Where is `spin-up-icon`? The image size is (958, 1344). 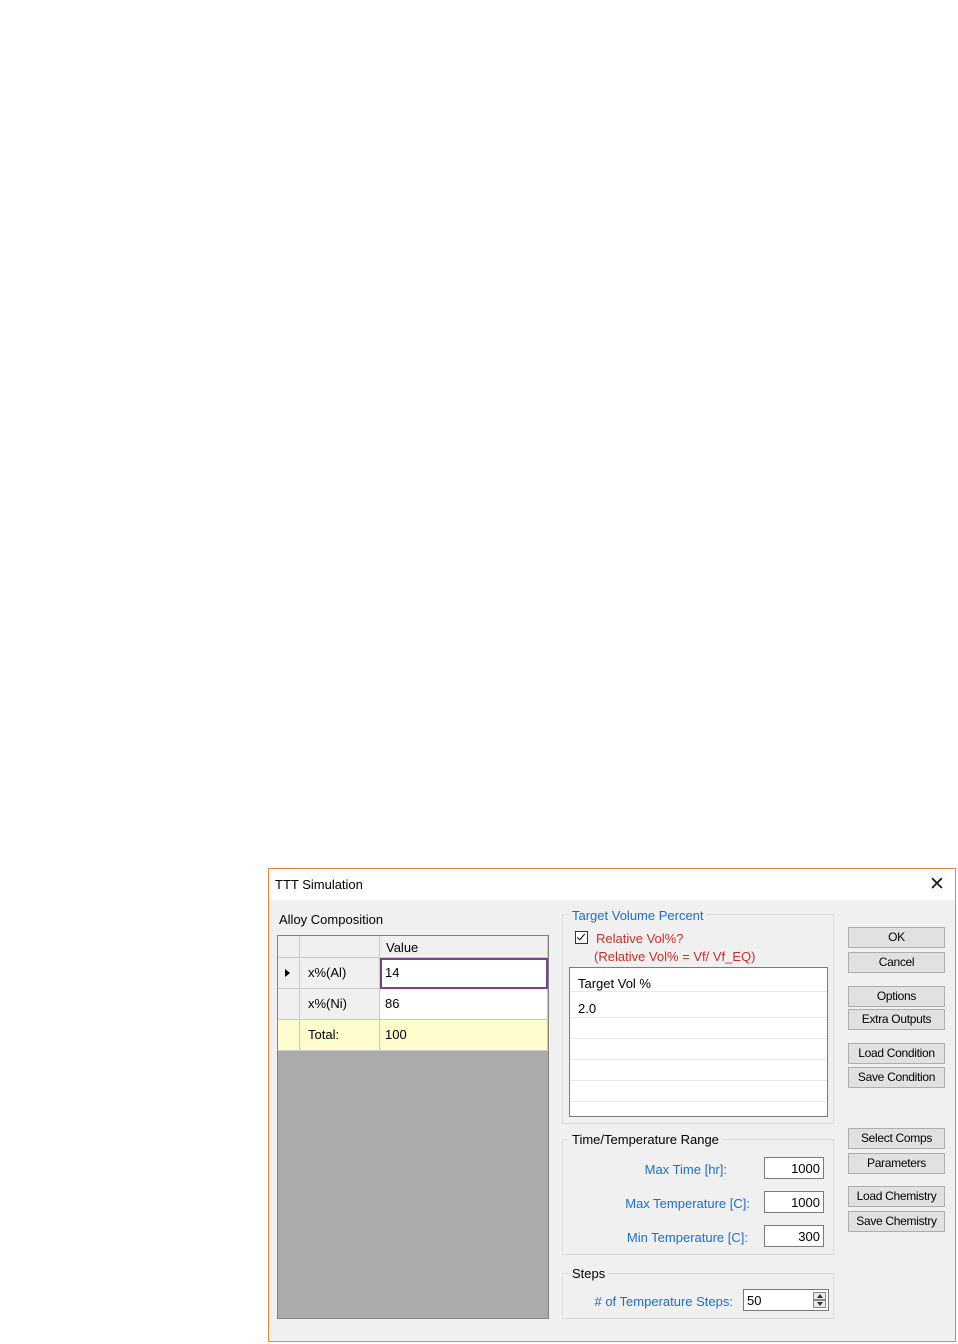 spin-up-icon is located at coordinates (819, 1296).